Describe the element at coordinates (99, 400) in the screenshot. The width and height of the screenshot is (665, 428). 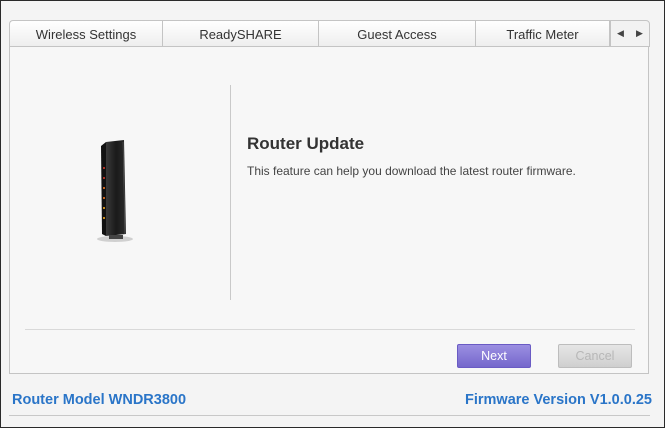
I see `router-model-label: Router Model WNDR3800` at that location.